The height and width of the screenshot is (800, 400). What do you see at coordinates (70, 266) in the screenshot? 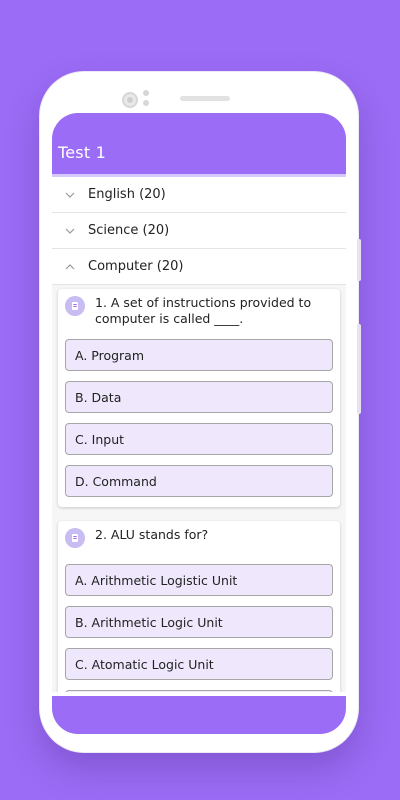
I see `chevron-up-icon` at bounding box center [70, 266].